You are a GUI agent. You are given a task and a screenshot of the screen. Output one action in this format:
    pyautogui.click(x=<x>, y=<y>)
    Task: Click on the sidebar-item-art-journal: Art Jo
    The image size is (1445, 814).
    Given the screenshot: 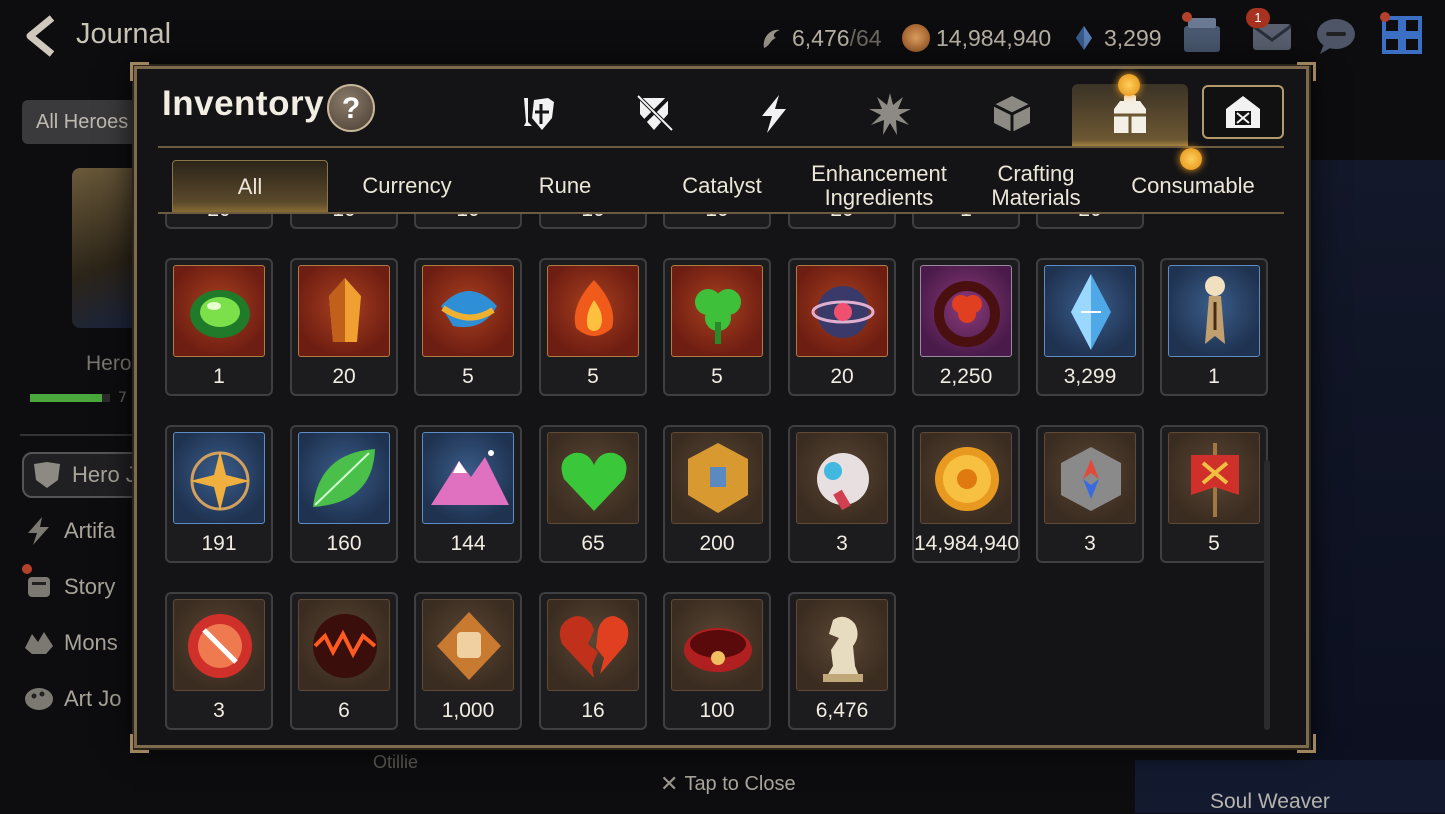 What is the action you would take?
    pyautogui.click(x=82, y=699)
    